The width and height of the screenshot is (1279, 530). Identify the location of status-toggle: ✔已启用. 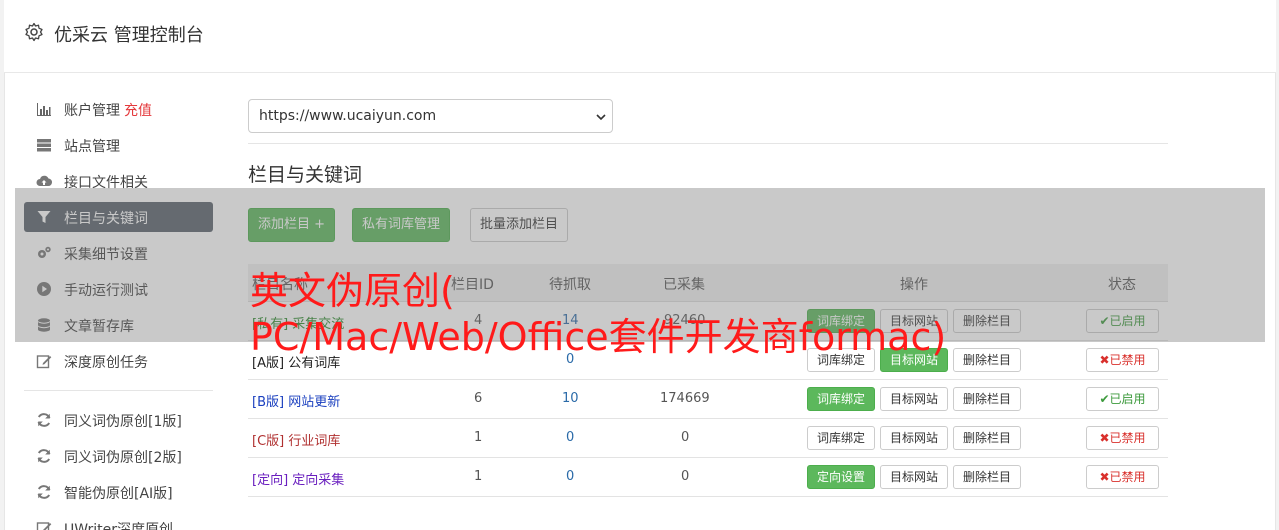
(1122, 399).